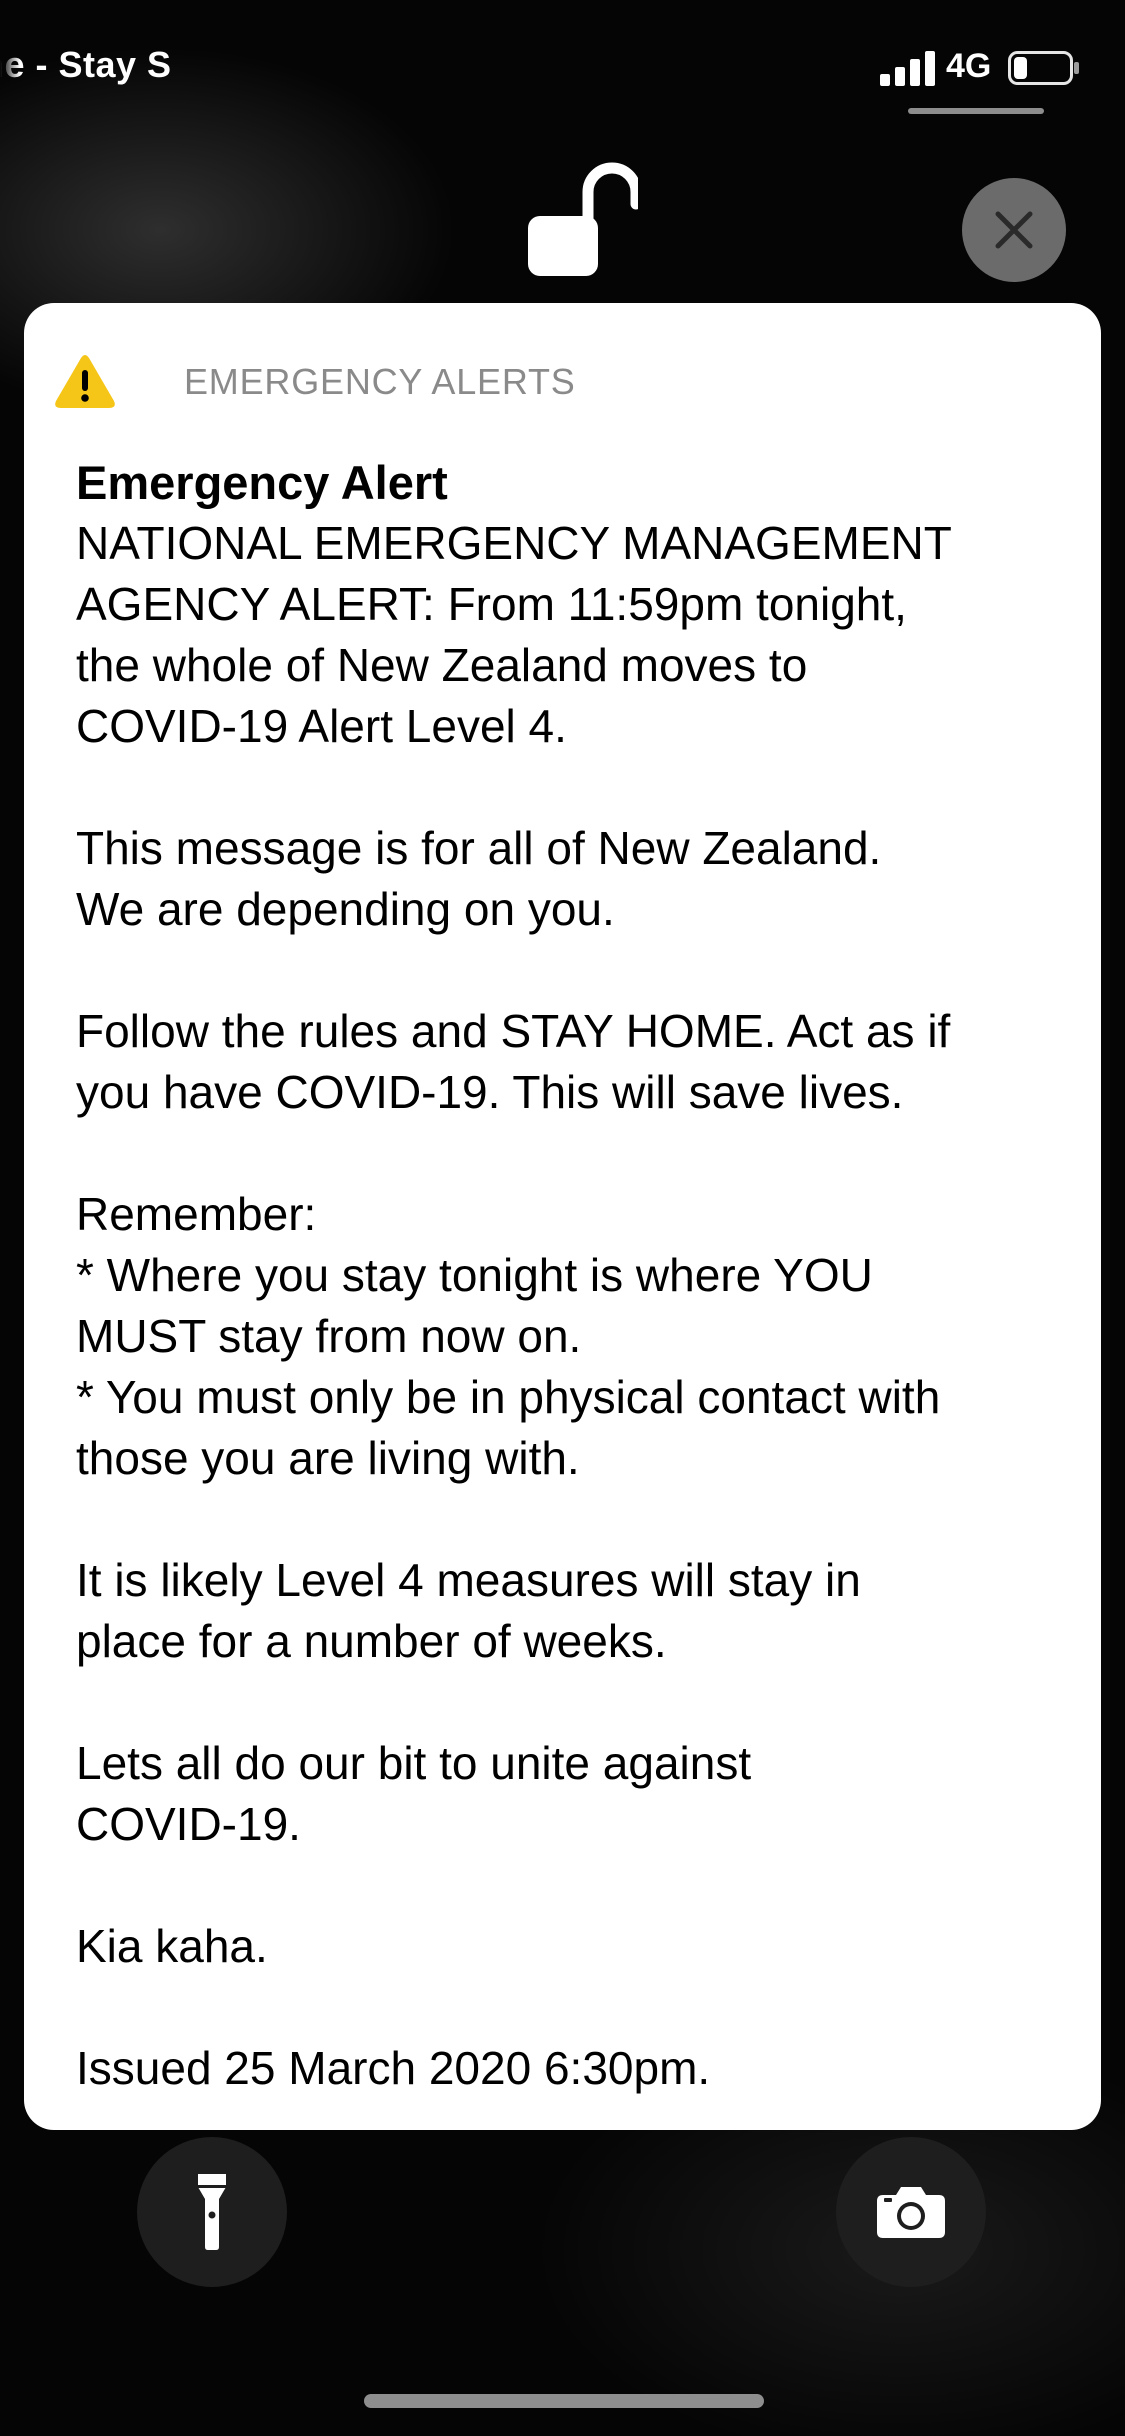 The height and width of the screenshot is (2436, 1125). I want to click on alert-line: those you are living with., so click(328, 1458).